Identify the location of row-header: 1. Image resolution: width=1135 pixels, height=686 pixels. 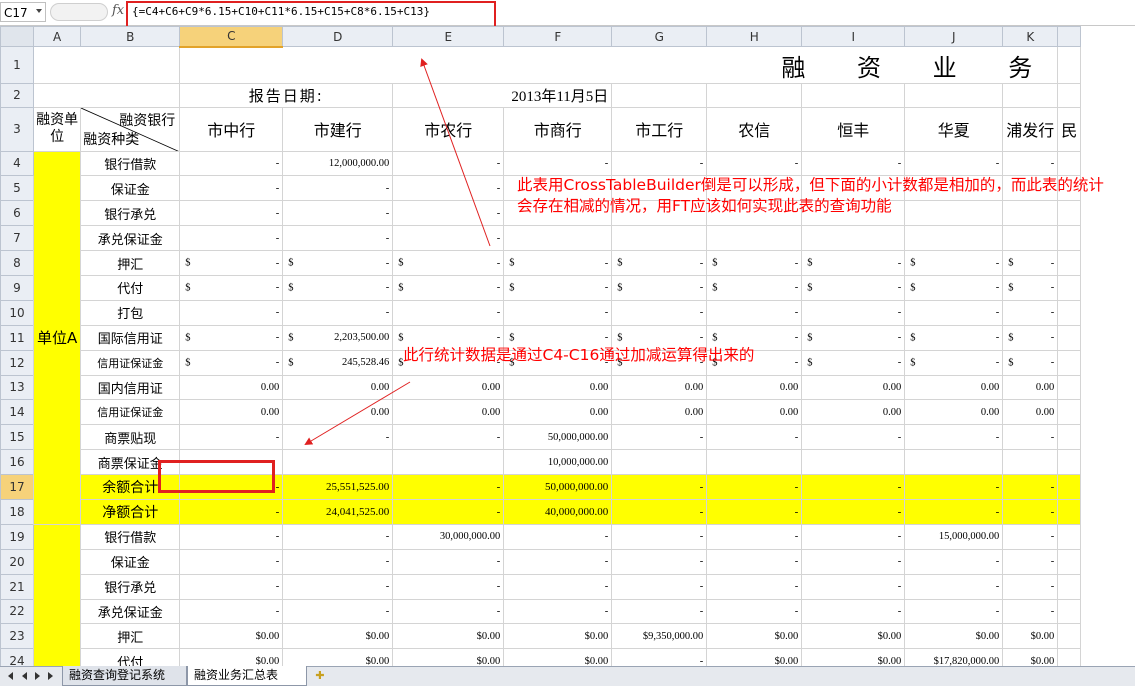
(17, 65).